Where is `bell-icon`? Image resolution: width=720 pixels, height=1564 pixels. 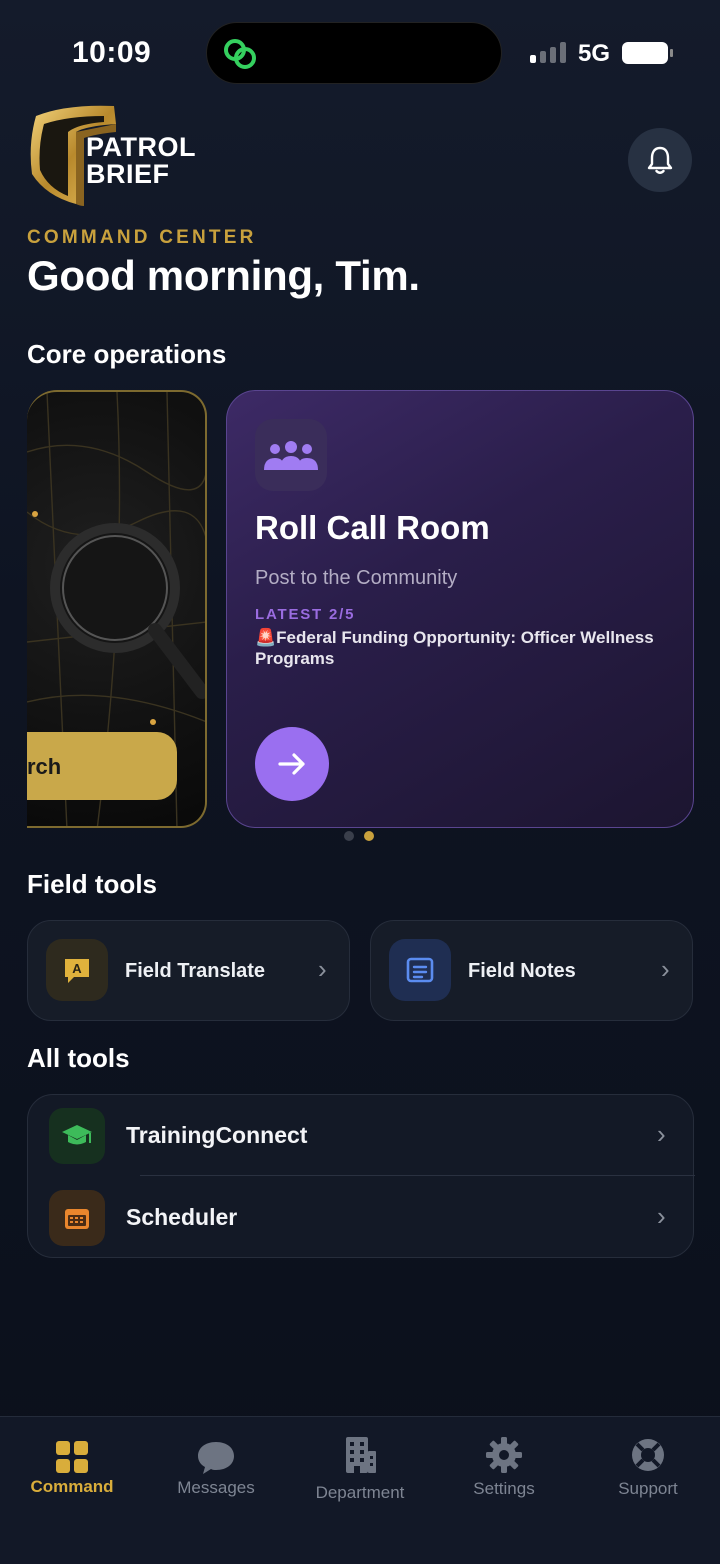 bell-icon is located at coordinates (660, 160).